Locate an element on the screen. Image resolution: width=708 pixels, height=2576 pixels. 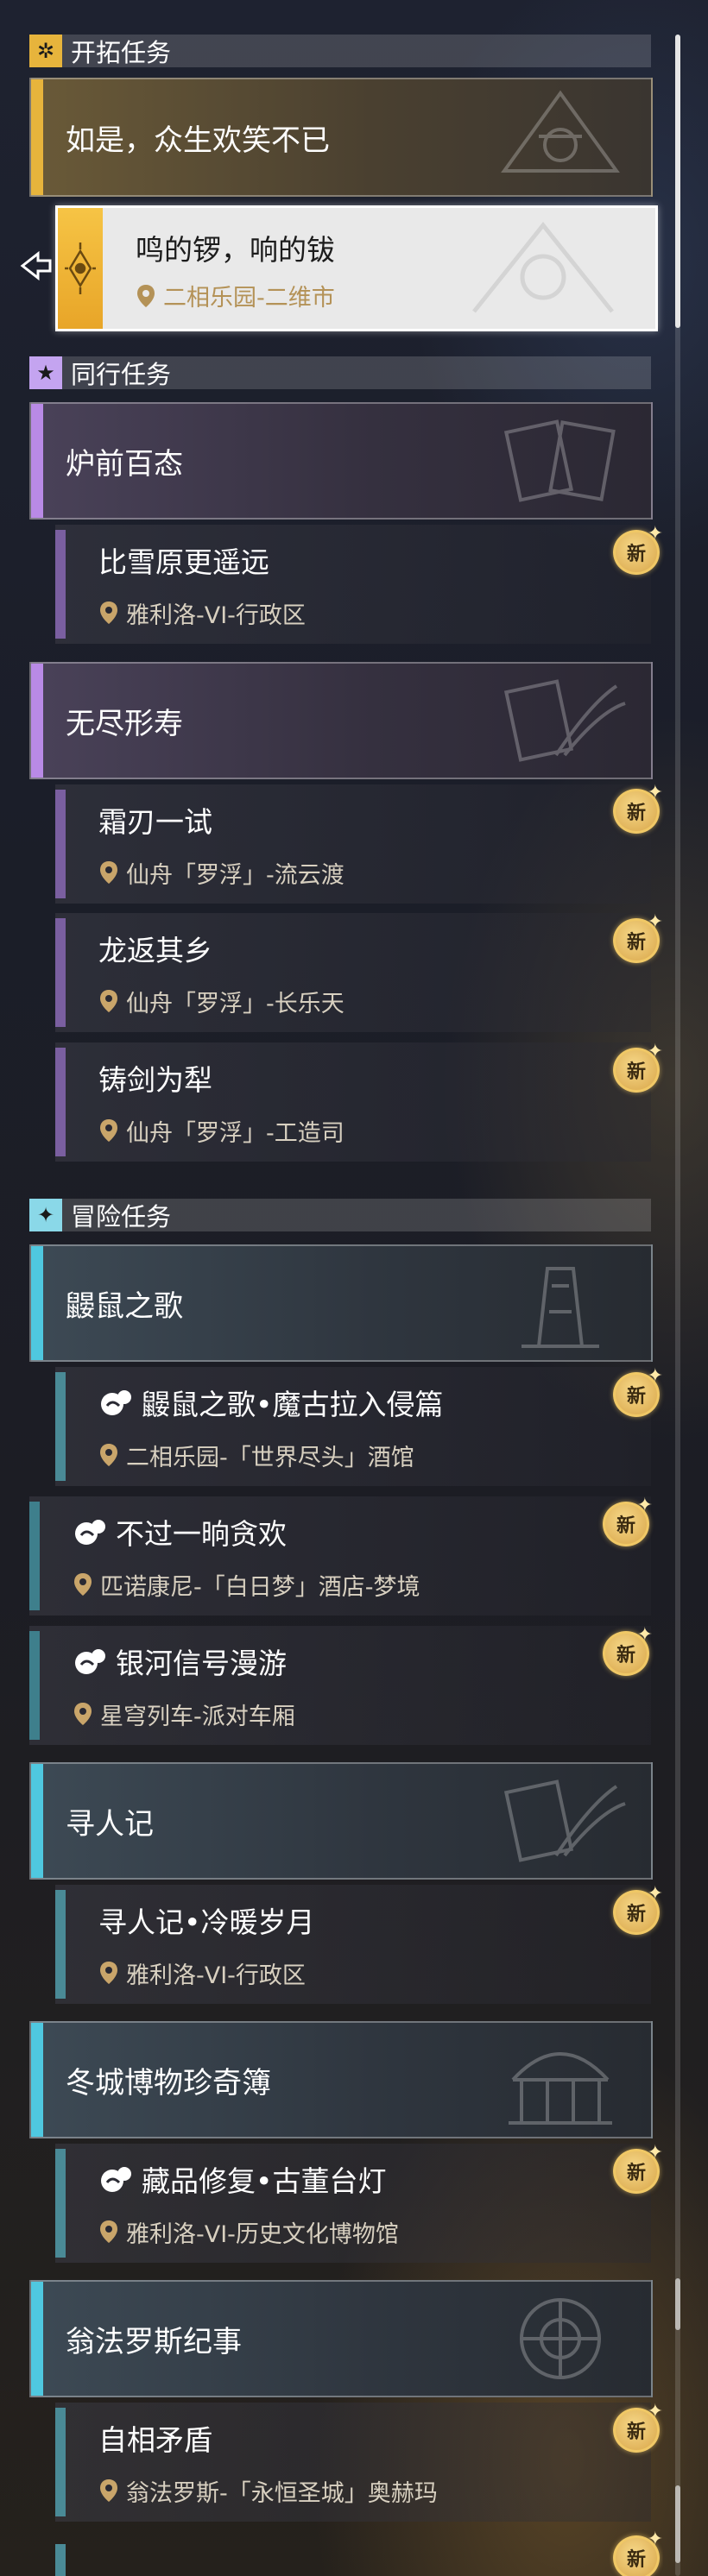
selected-deco-emblem-icon is located at coordinates (543, 267).